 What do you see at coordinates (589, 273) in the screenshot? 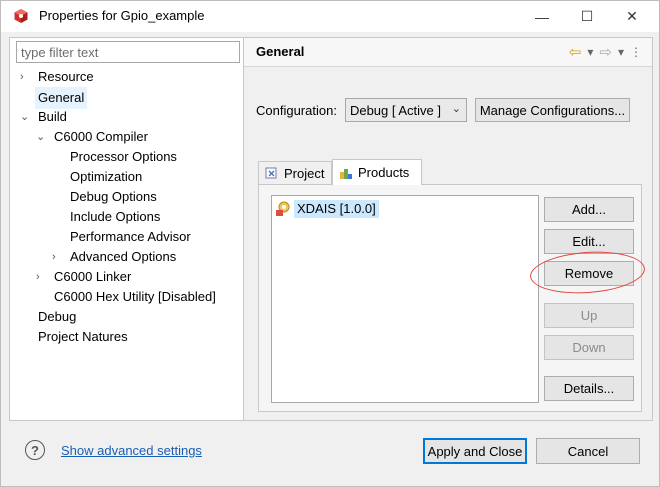
I see `remove-button: Remove` at bounding box center [589, 273].